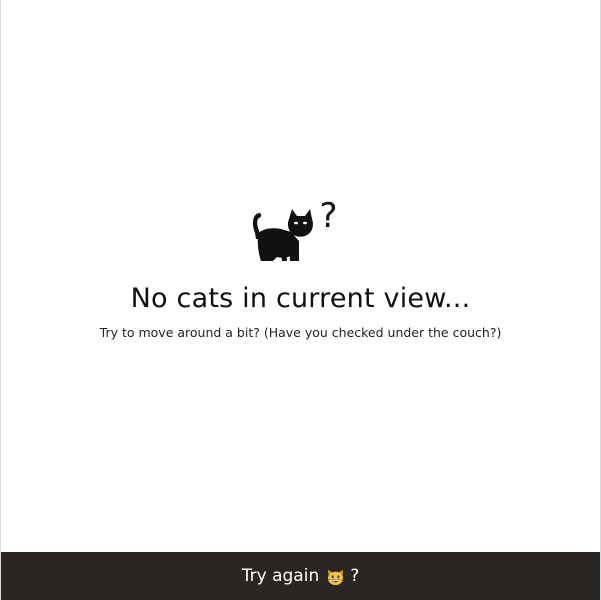 The image size is (601, 600). I want to click on try-again-label: Try again, so click(280, 576).